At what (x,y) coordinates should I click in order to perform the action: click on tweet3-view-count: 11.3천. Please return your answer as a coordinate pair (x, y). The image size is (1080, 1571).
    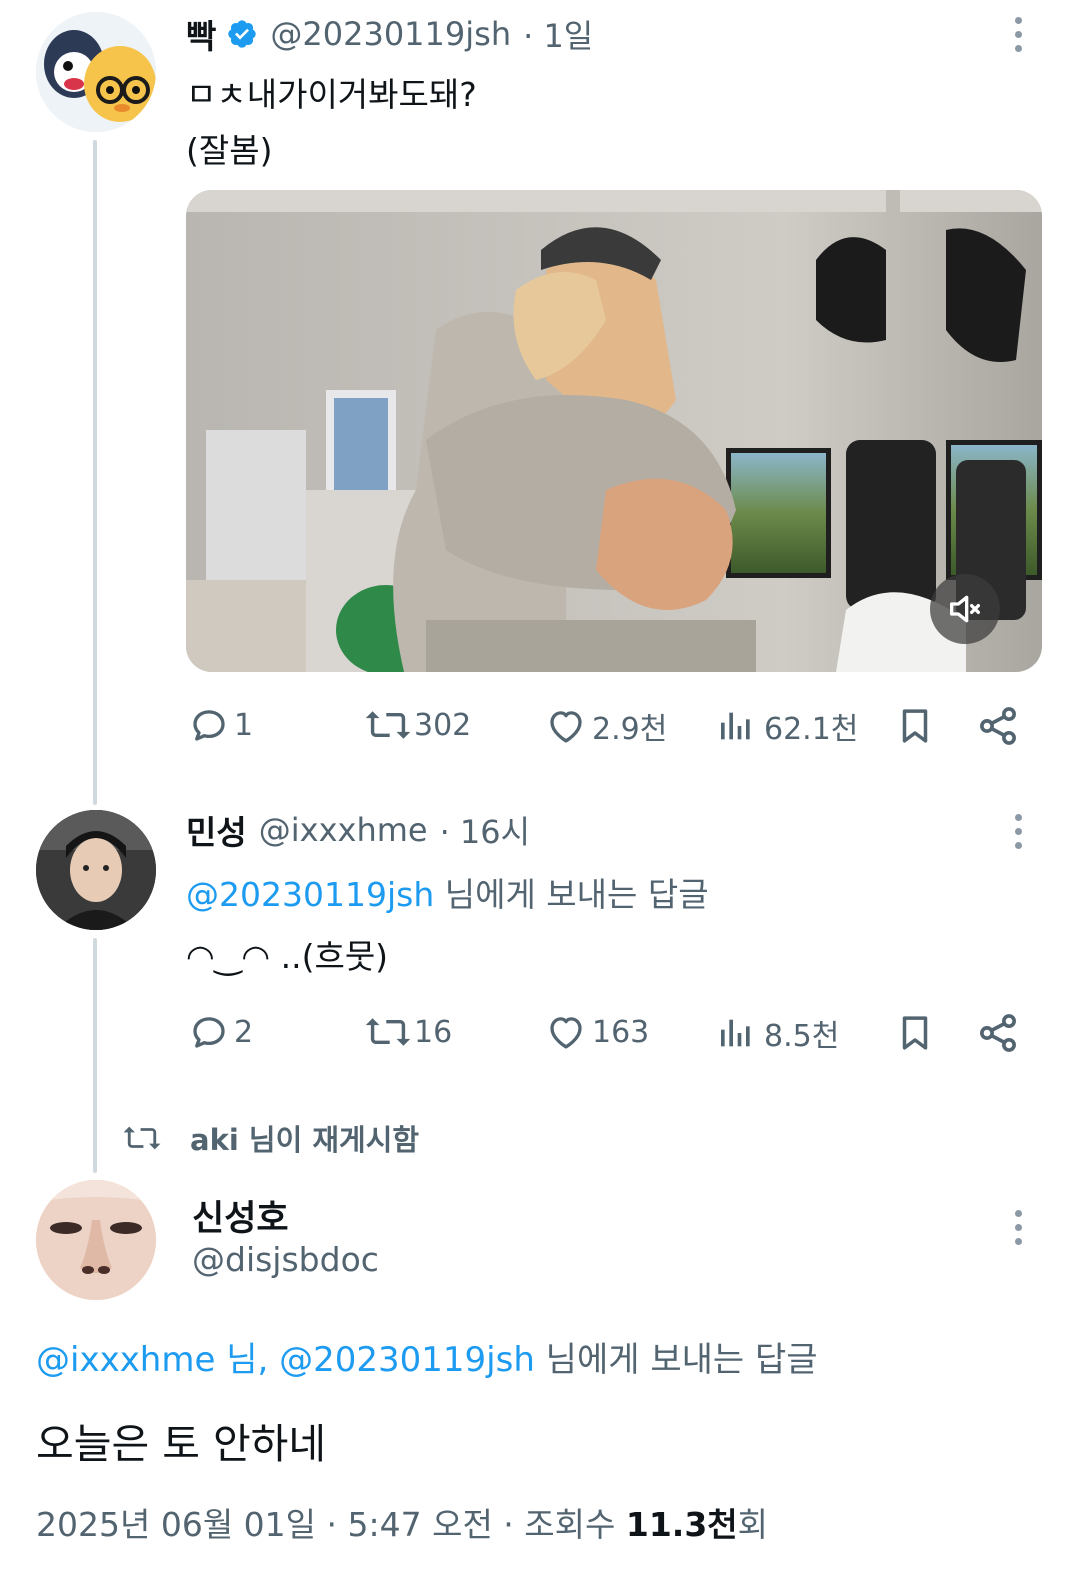
    Looking at the image, I should click on (682, 1524).